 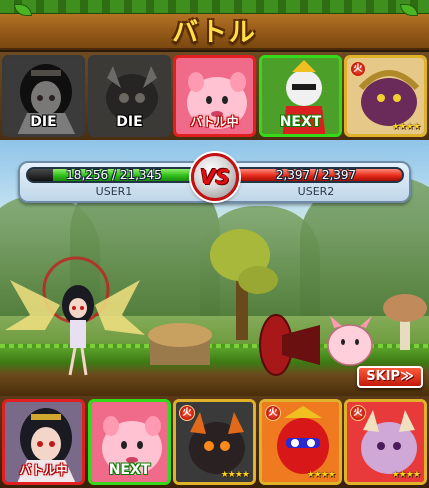 I want to click on user1-hp-text: 18,256 / 21,345, so click(x=114, y=175).